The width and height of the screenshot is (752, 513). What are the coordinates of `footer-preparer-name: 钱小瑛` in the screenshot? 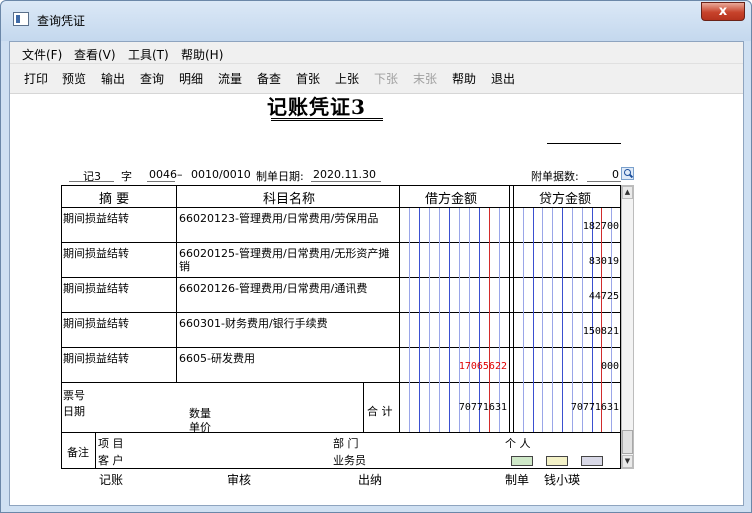 It's located at (562, 480).